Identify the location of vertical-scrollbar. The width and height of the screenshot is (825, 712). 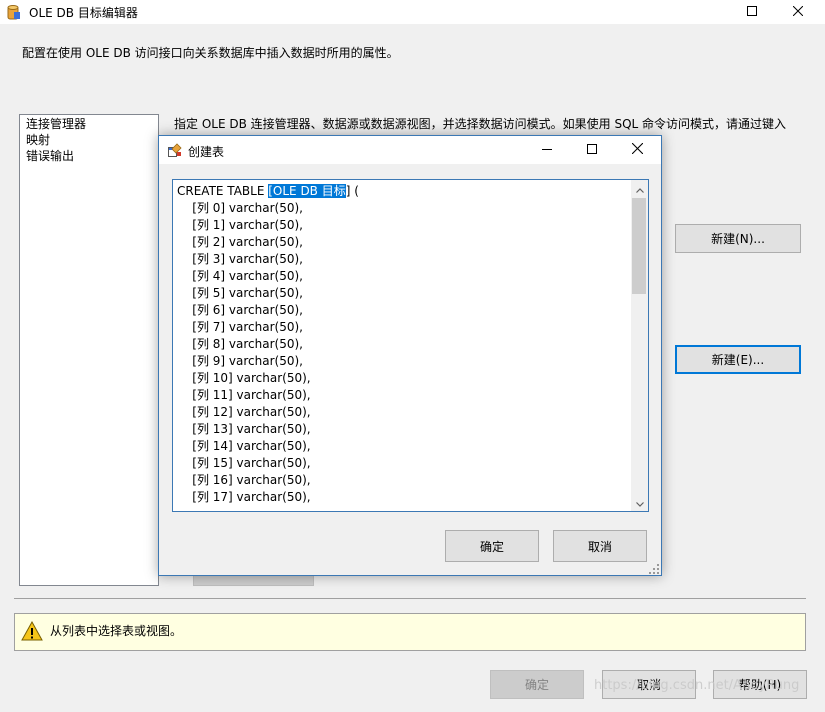
(639, 345).